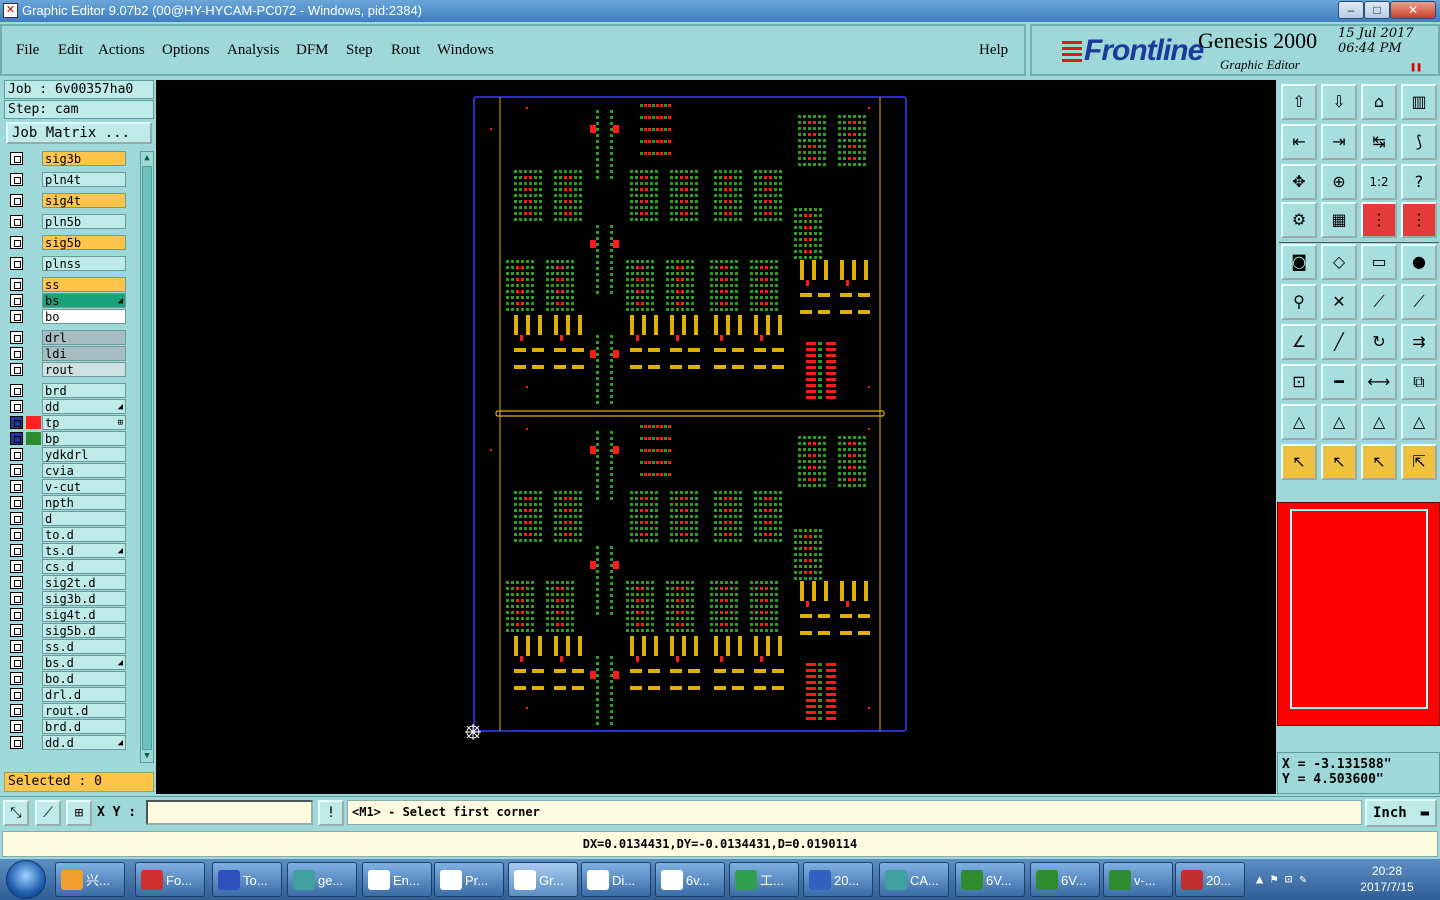 This screenshot has width=1440, height=900. What do you see at coordinates (68, 630) in the screenshot?
I see `layer-row: sig5b.d` at bounding box center [68, 630].